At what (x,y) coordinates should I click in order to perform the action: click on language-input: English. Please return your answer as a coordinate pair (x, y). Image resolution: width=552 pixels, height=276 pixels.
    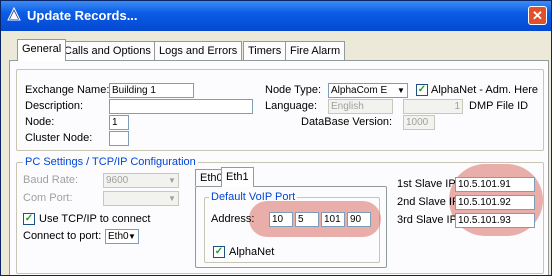
    Looking at the image, I should click on (360, 106).